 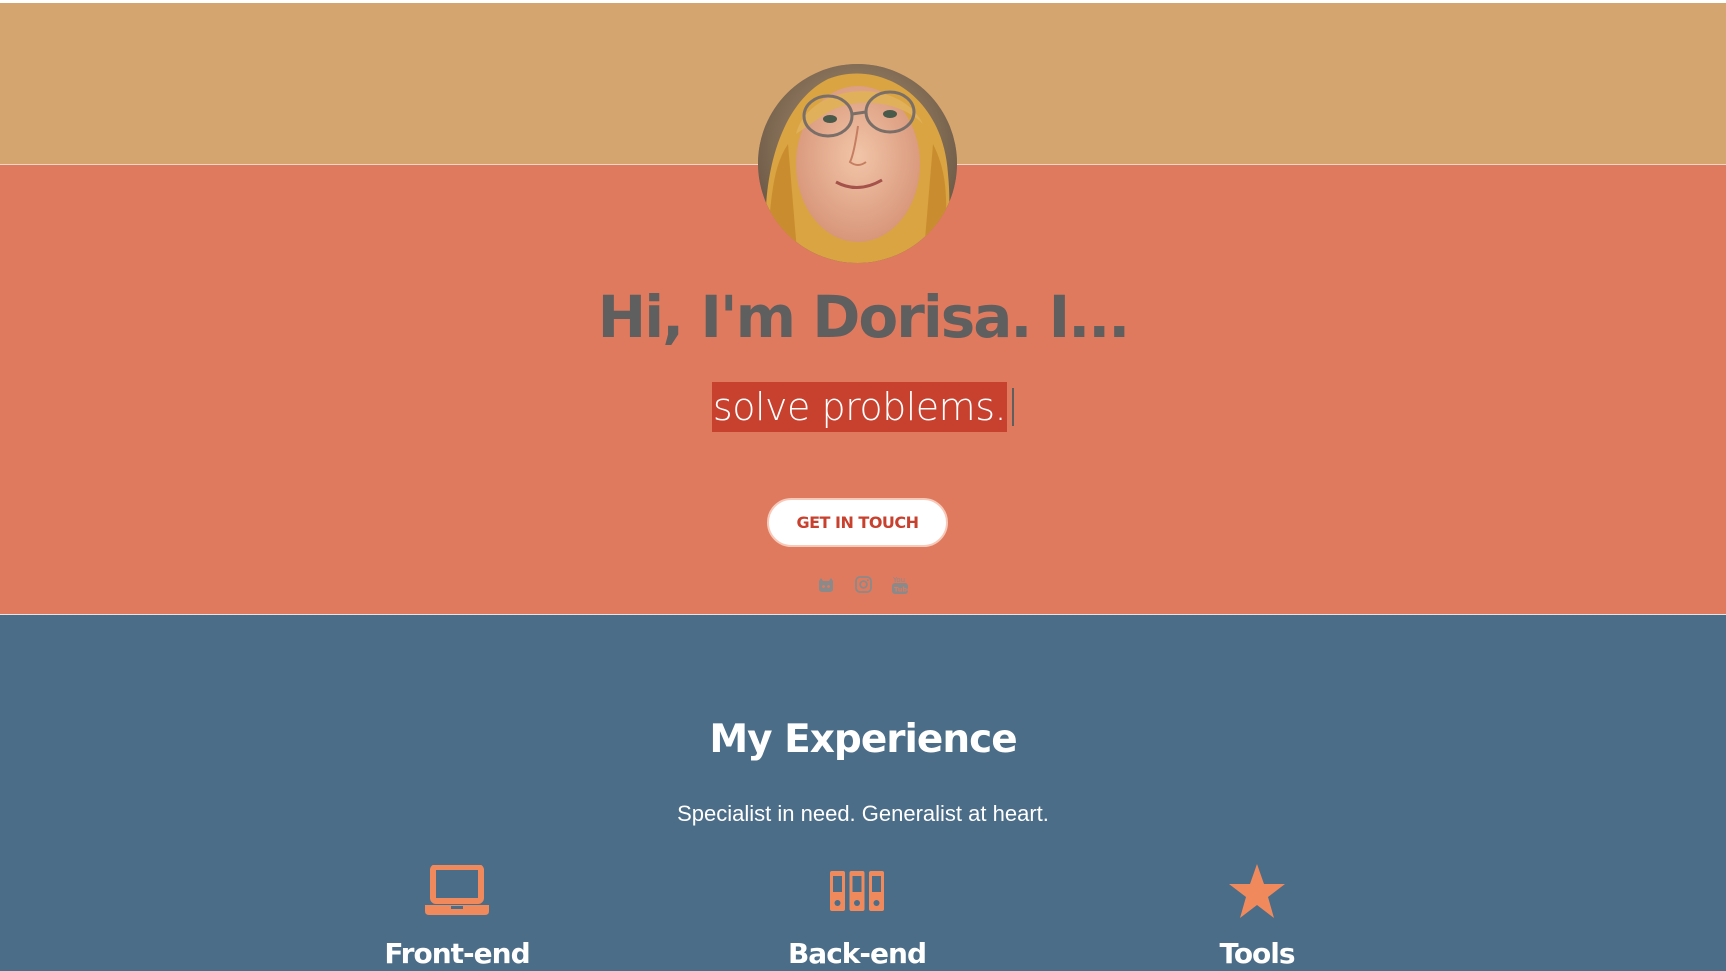 I want to click on social-links: You Tube, so click(x=863, y=584).